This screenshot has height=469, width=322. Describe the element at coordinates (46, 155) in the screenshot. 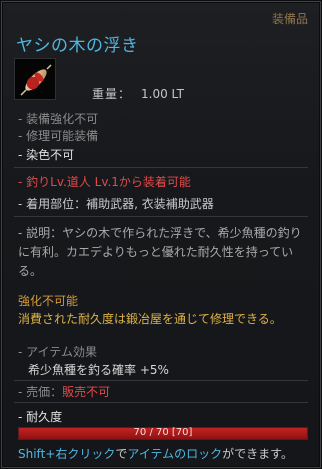

I see `property-dye: - 染色不可` at that location.